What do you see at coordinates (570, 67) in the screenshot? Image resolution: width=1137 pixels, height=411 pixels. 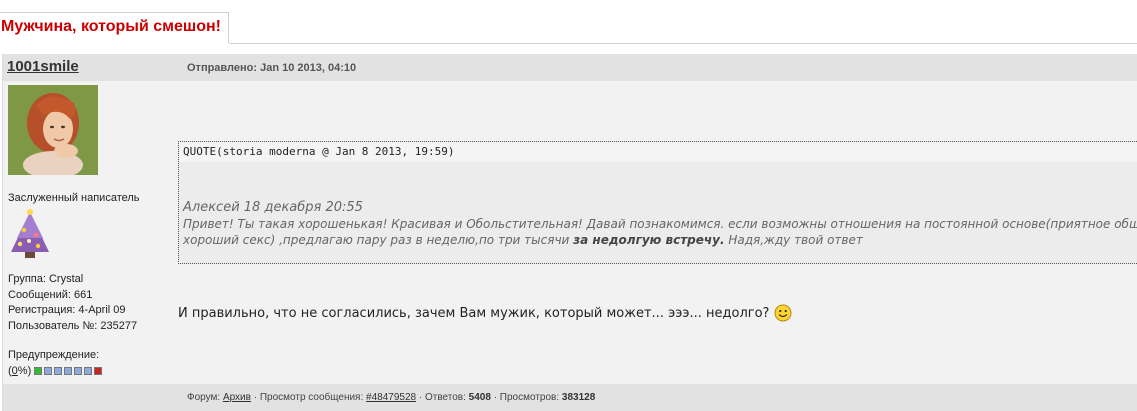 I see `post-header: 1001smile Отправлено: Jan 10 2013, 04:10` at bounding box center [570, 67].